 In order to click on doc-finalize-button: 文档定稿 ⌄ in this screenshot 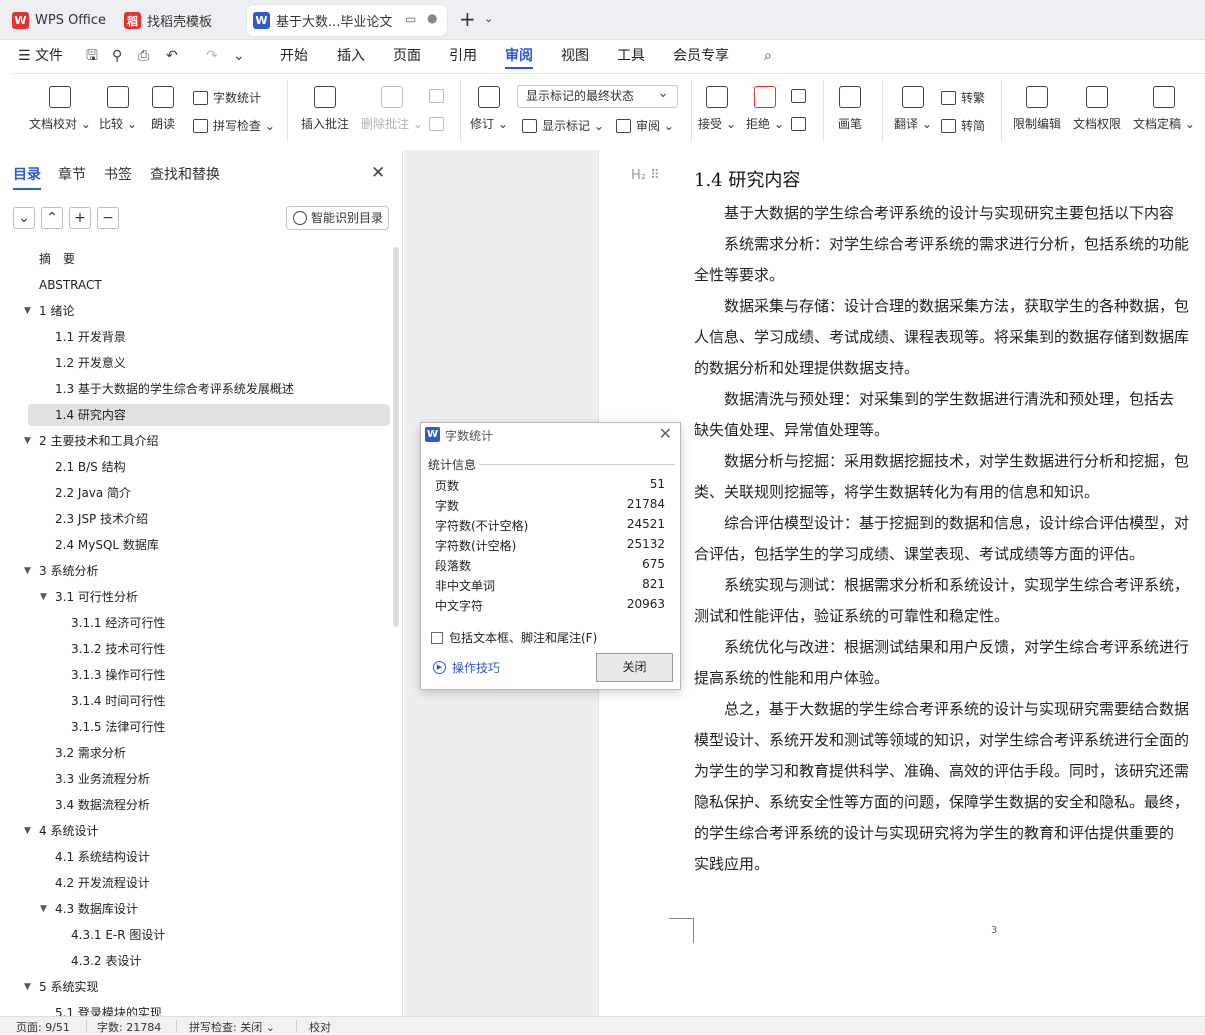, I will do `click(1164, 109)`.